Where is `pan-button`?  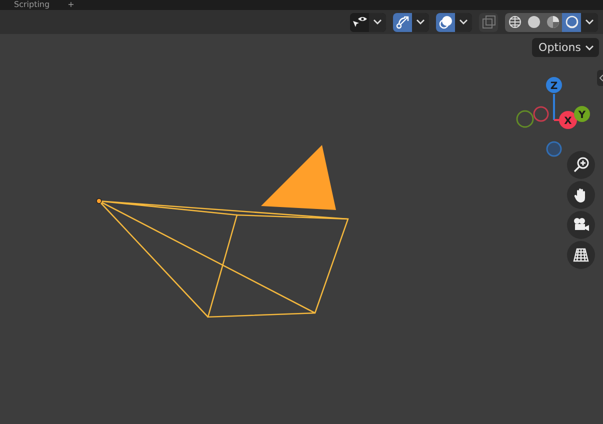
pan-button is located at coordinates (581, 195).